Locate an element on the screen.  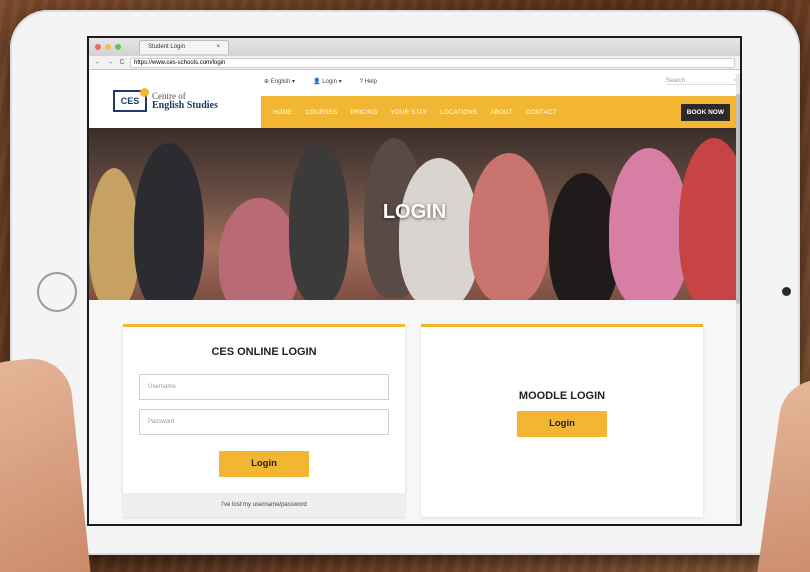
browser-tab: Student Login × is located at coordinates (184, 47).